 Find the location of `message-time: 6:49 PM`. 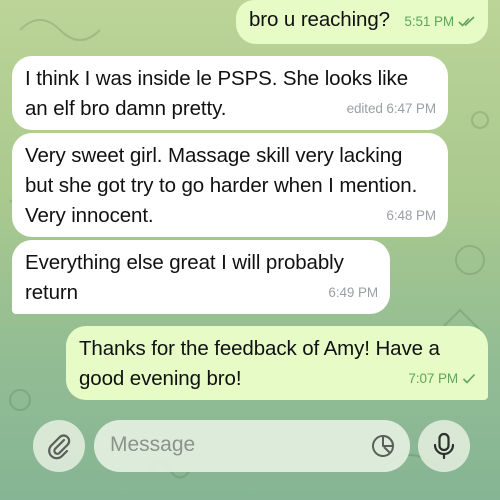

message-time: 6:49 PM is located at coordinates (353, 292).